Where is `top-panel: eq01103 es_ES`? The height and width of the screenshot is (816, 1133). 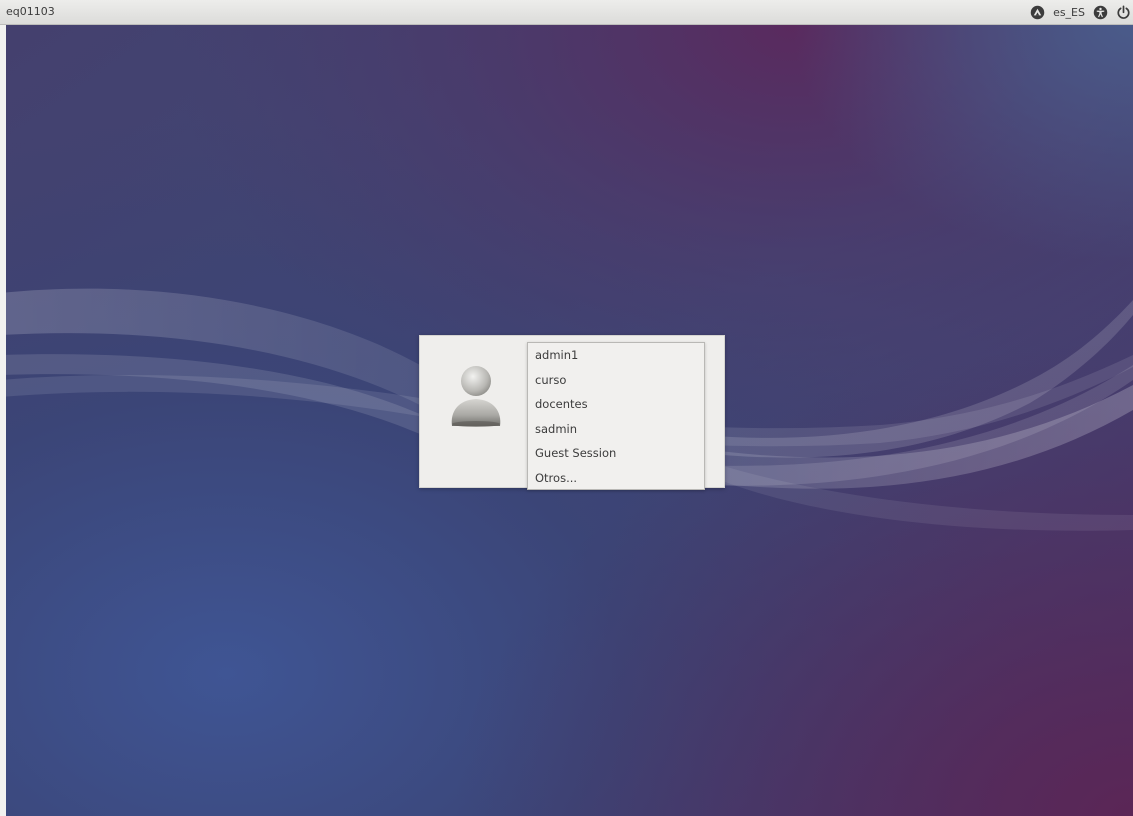
top-panel: eq01103 es_ES is located at coordinates (566, 12).